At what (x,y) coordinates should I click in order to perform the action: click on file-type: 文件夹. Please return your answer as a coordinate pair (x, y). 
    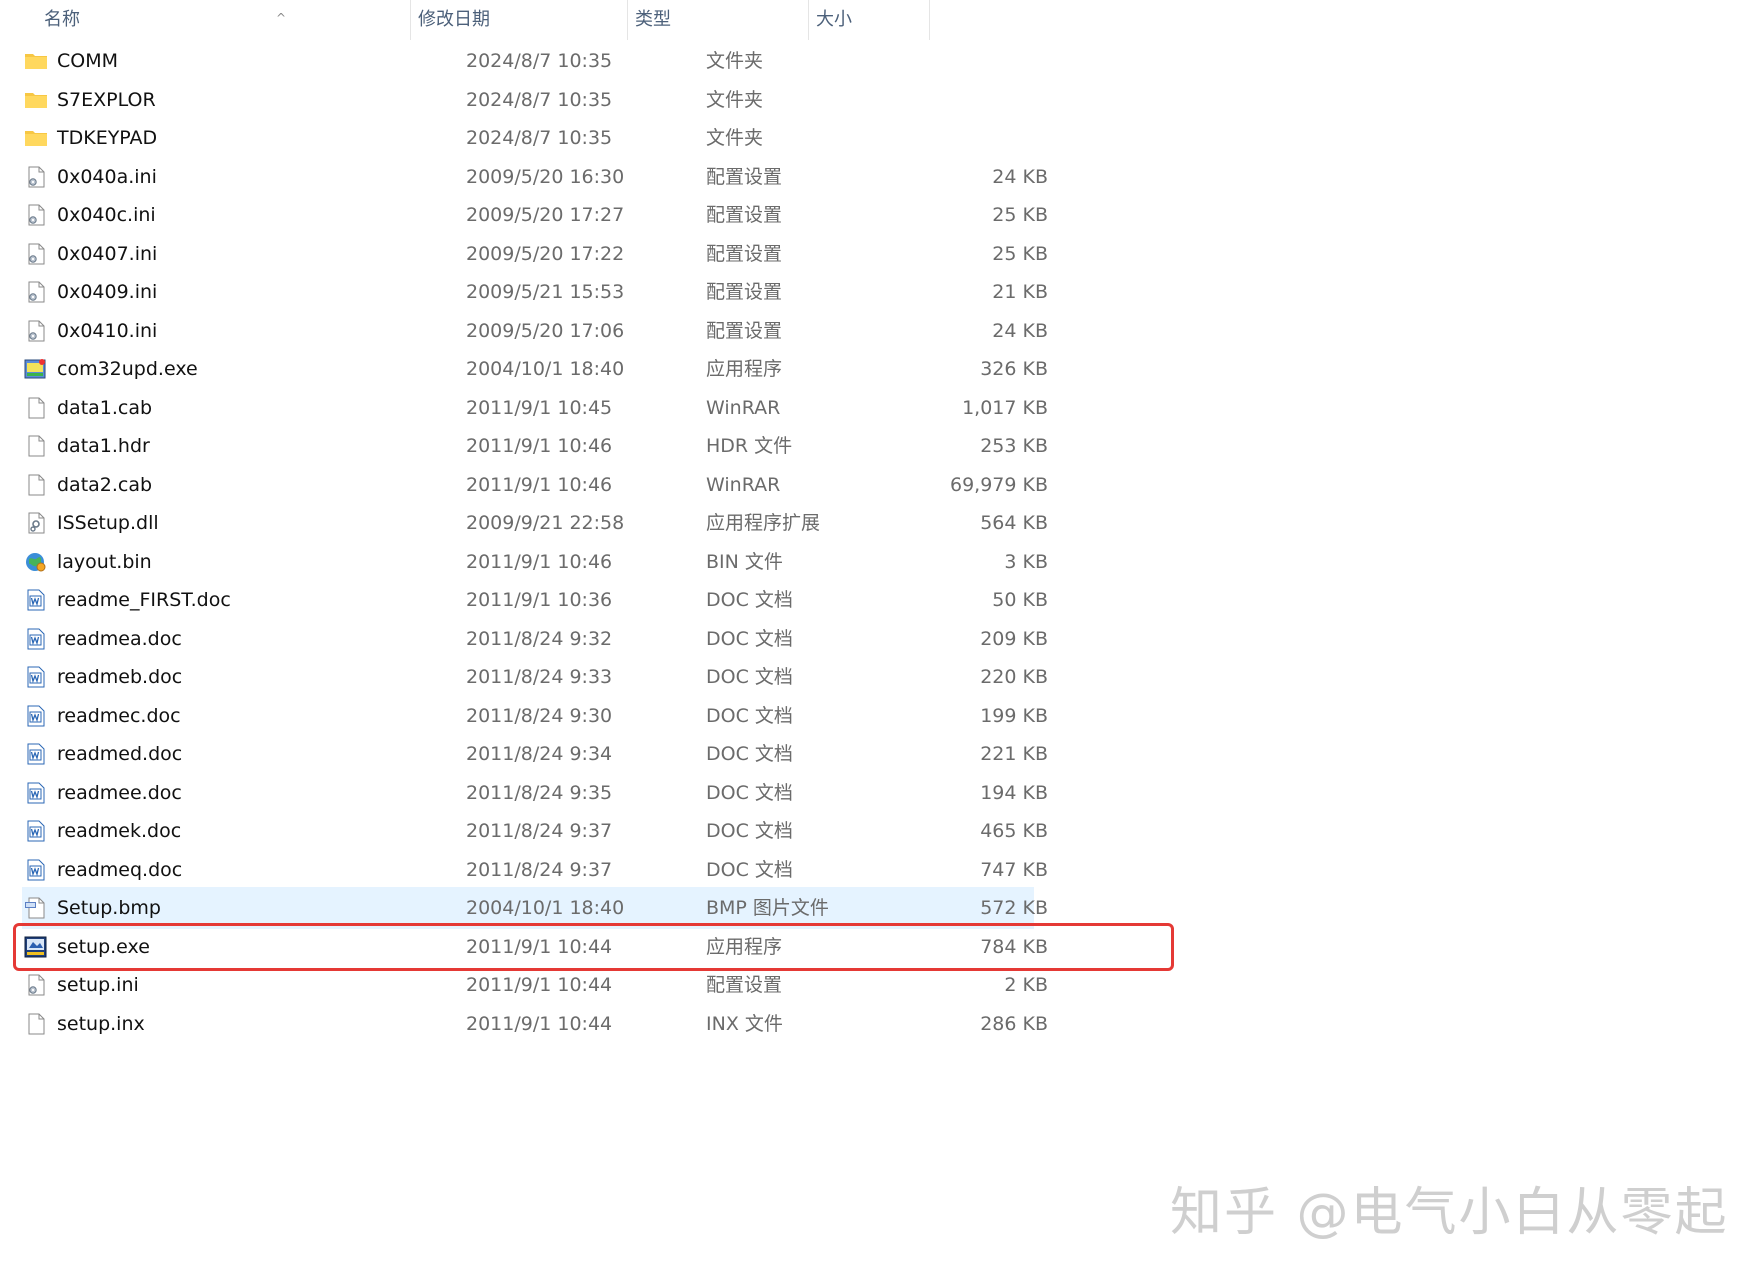
    Looking at the image, I should click on (735, 99).